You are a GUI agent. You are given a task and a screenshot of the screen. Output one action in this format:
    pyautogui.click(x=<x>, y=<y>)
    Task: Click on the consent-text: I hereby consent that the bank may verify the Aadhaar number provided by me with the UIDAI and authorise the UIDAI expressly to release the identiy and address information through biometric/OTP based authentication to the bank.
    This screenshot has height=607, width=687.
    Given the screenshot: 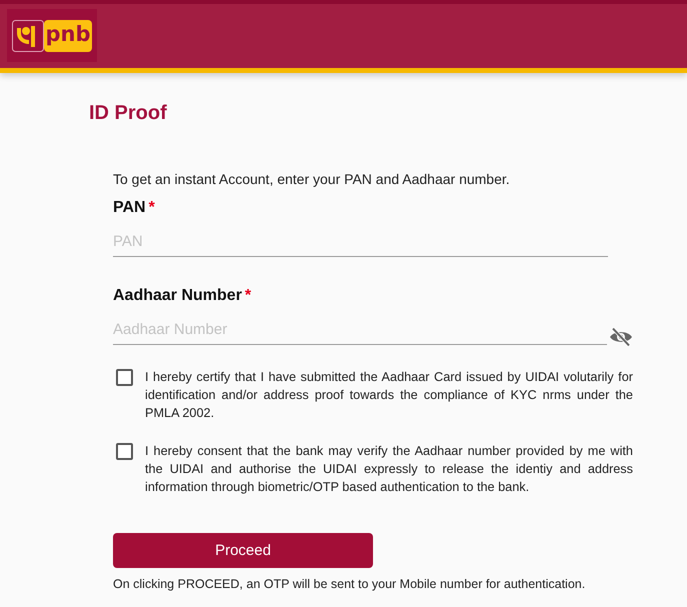 What is the action you would take?
    pyautogui.click(x=389, y=469)
    